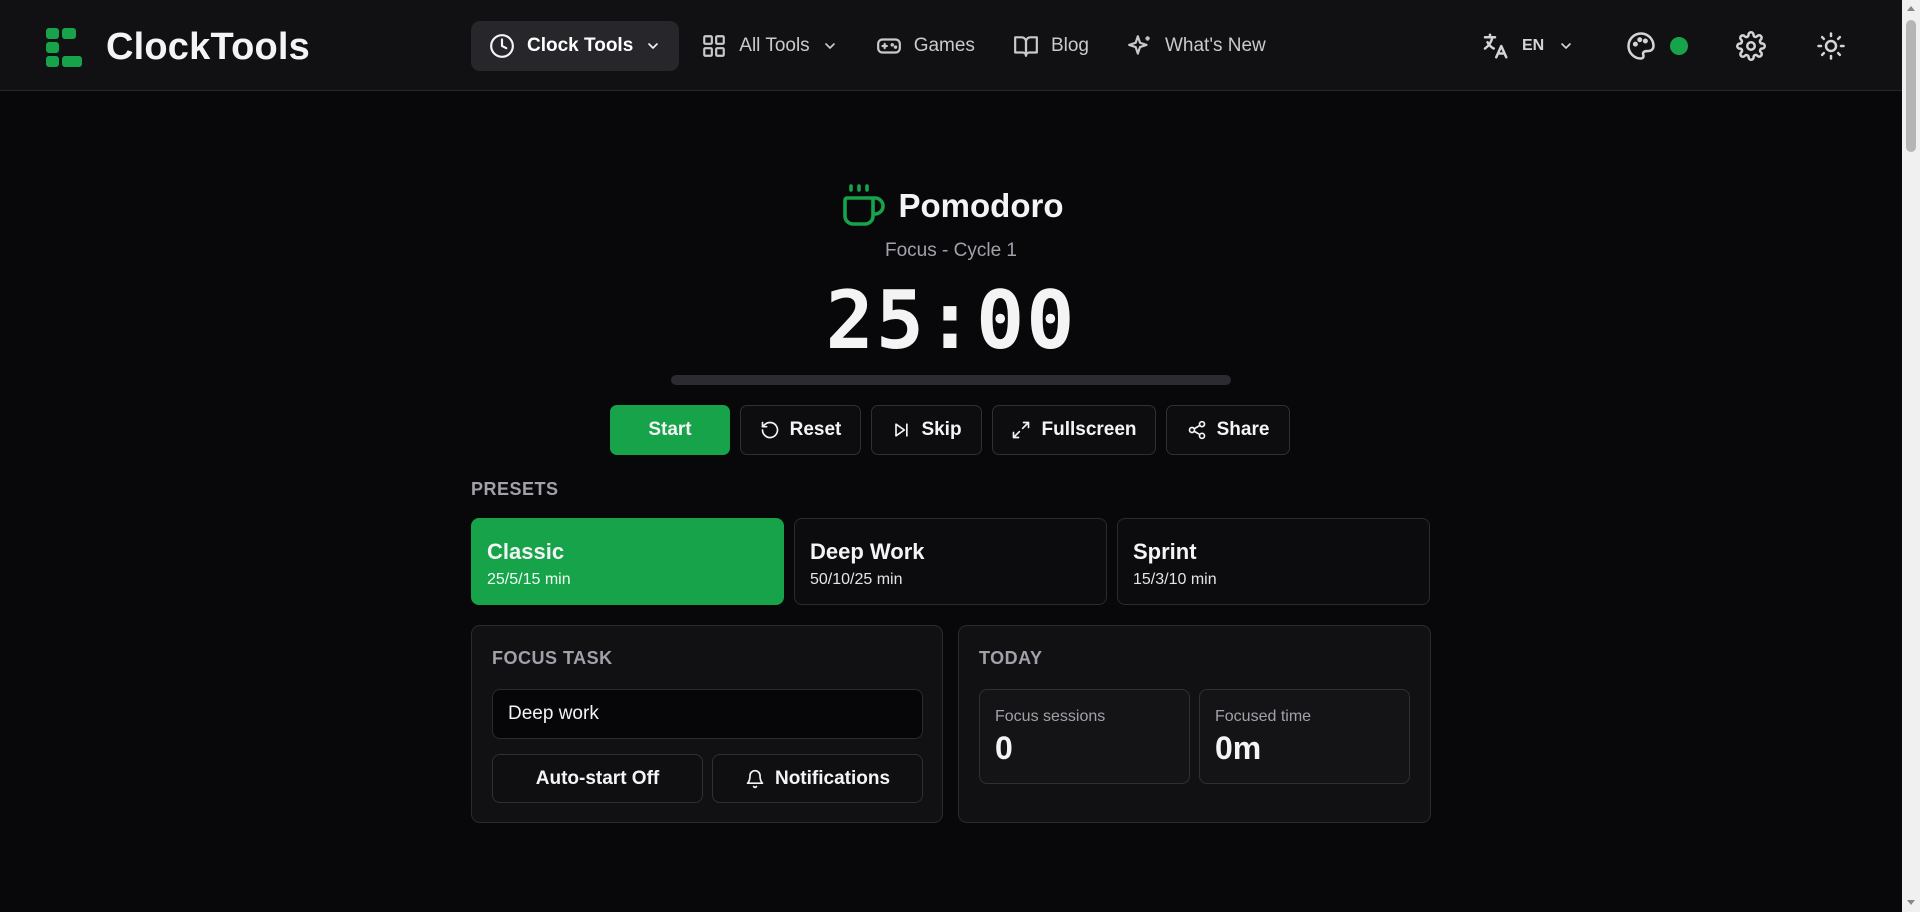 Image resolution: width=1920 pixels, height=912 pixels. Describe the element at coordinates (529, 579) in the screenshot. I see `preset-durations: 25/5/15 min` at that location.